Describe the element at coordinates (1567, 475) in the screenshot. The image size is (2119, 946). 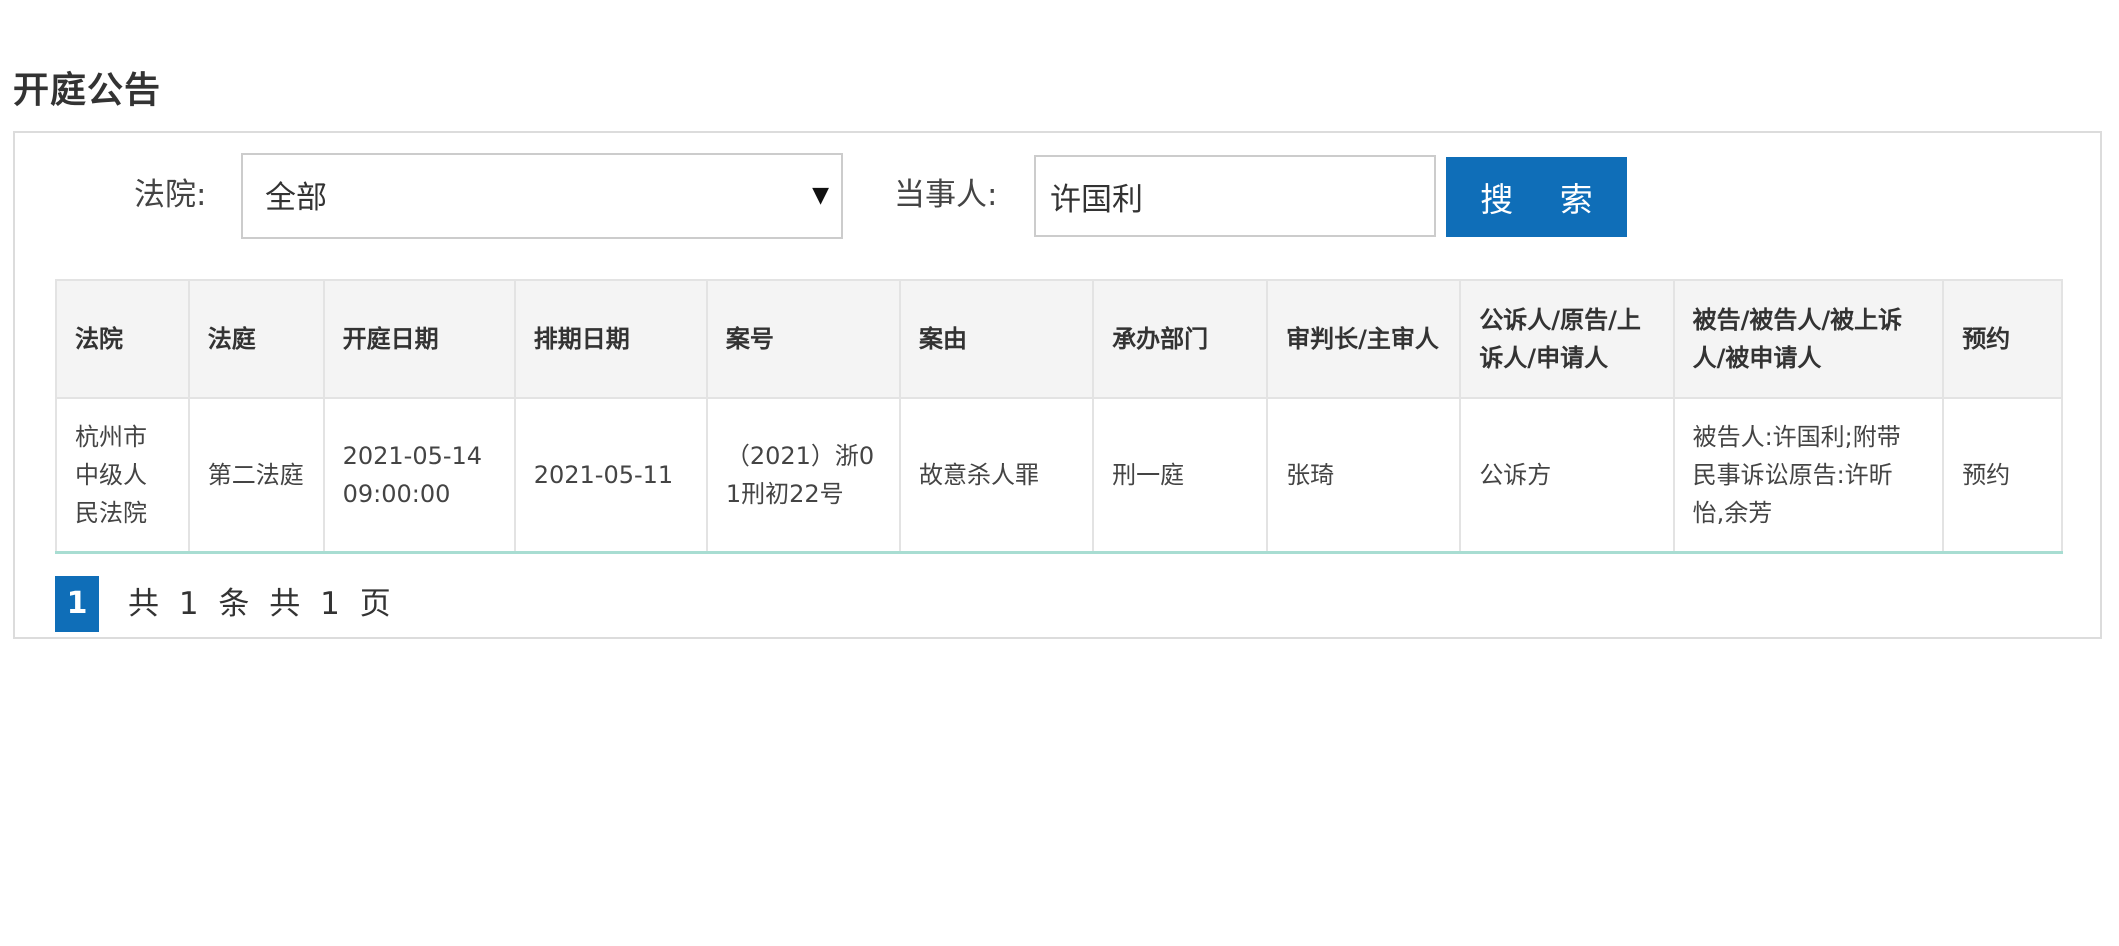
I see `cell-plaintiff: 公诉方` at that location.